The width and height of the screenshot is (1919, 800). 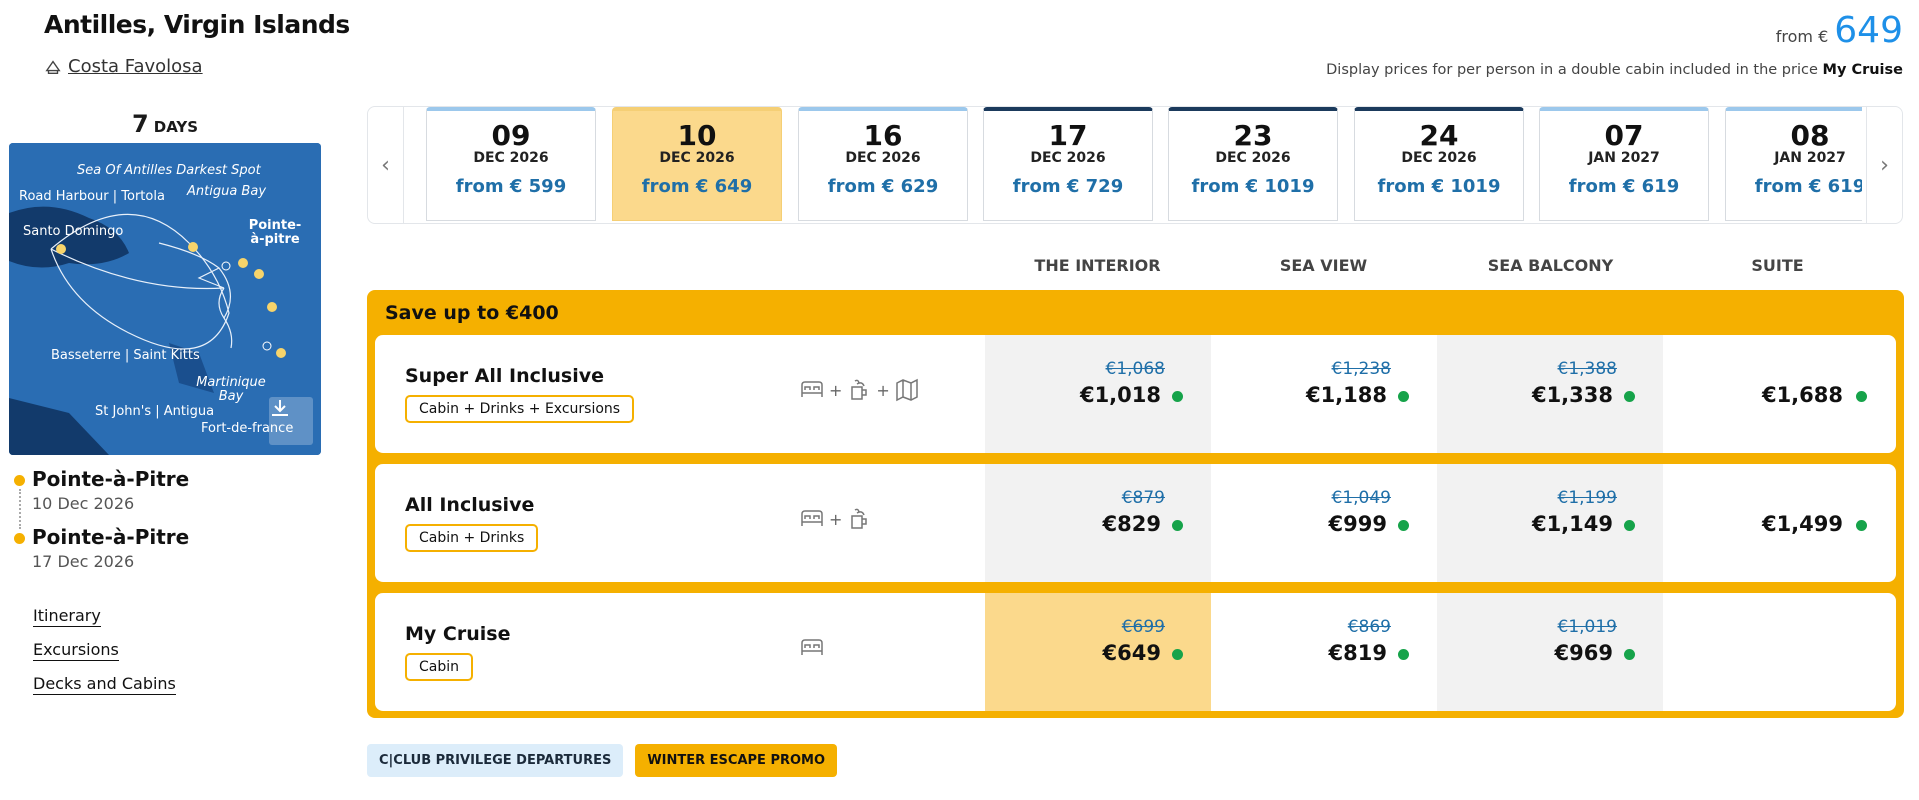 What do you see at coordinates (505, 376) in the screenshot?
I see `package-name: Super All Inclusive` at bounding box center [505, 376].